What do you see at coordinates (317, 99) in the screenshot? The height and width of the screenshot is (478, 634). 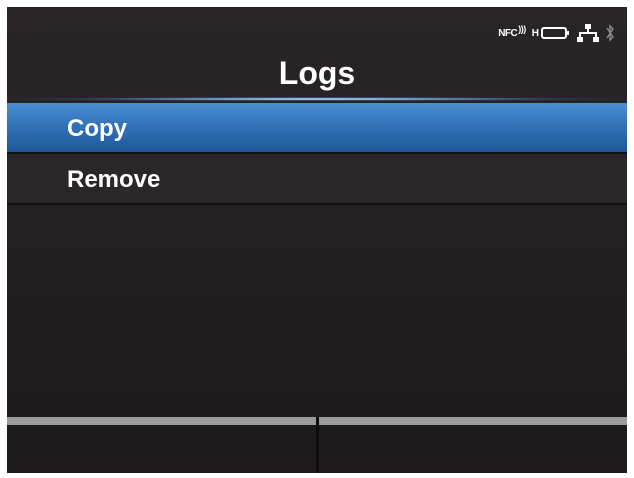 I see `title-underline-glow` at bounding box center [317, 99].